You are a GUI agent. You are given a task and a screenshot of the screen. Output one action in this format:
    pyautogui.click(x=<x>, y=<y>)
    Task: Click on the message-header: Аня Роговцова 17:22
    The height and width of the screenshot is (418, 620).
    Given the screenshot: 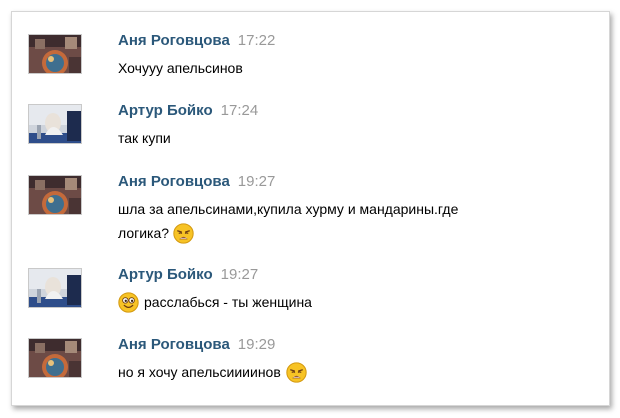 What is the action you would take?
    pyautogui.click(x=196, y=40)
    